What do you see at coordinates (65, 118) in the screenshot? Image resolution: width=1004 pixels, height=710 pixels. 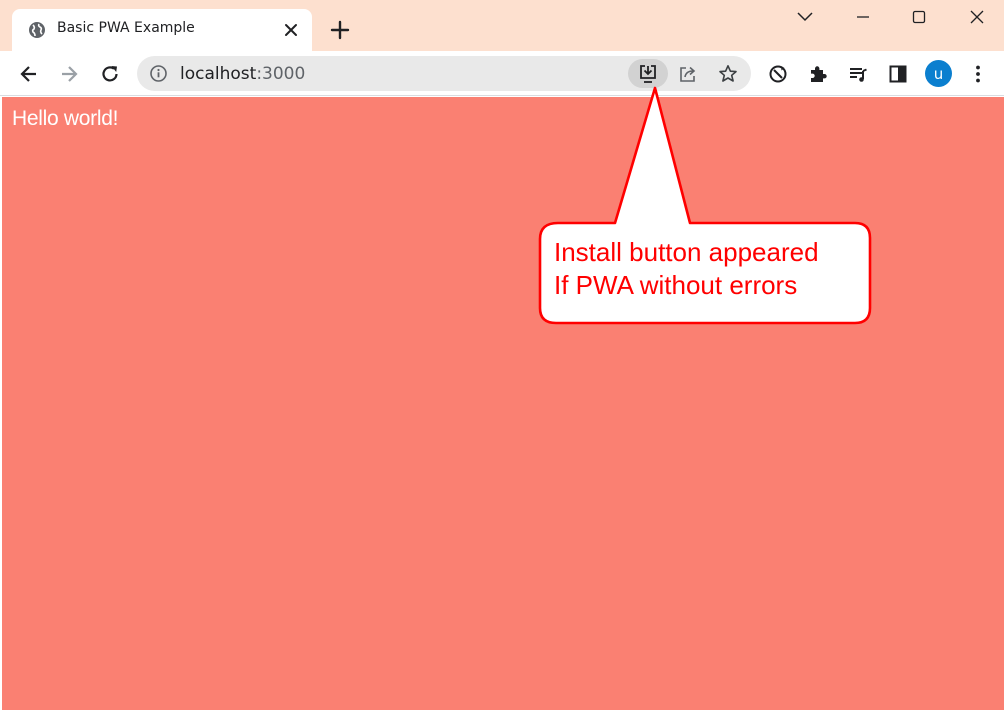 I see `page-heading: Hello world!` at bounding box center [65, 118].